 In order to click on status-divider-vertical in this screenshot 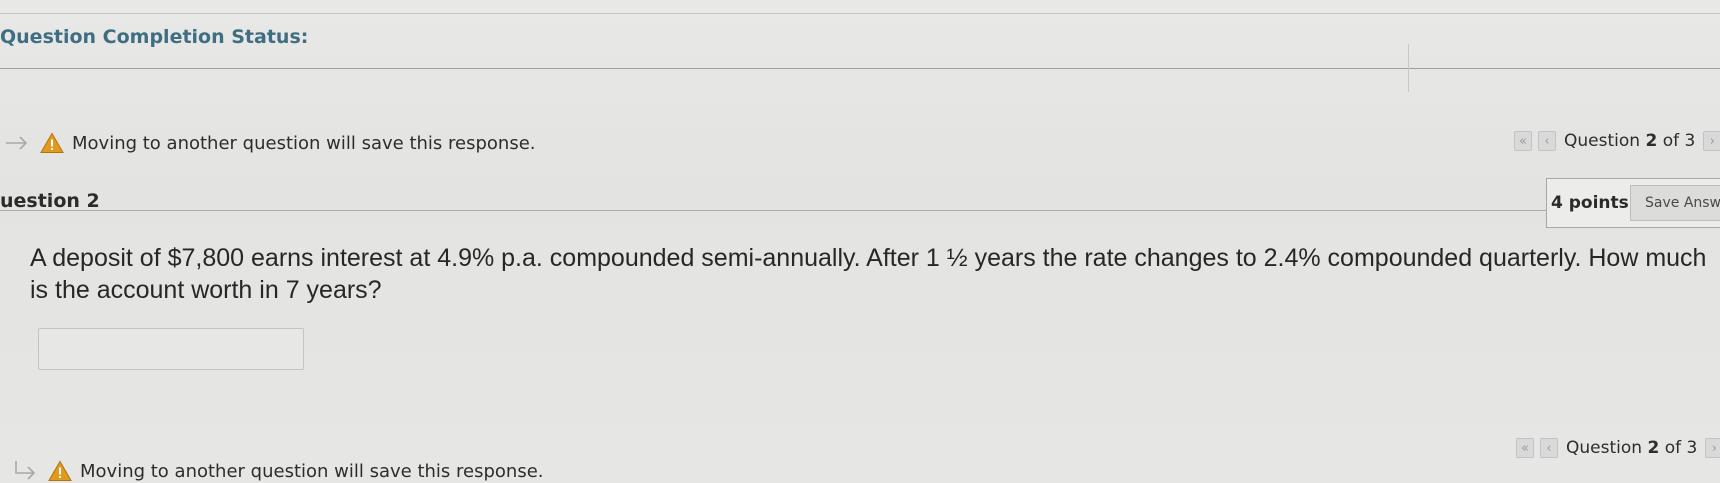, I will do `click(1408, 68)`.